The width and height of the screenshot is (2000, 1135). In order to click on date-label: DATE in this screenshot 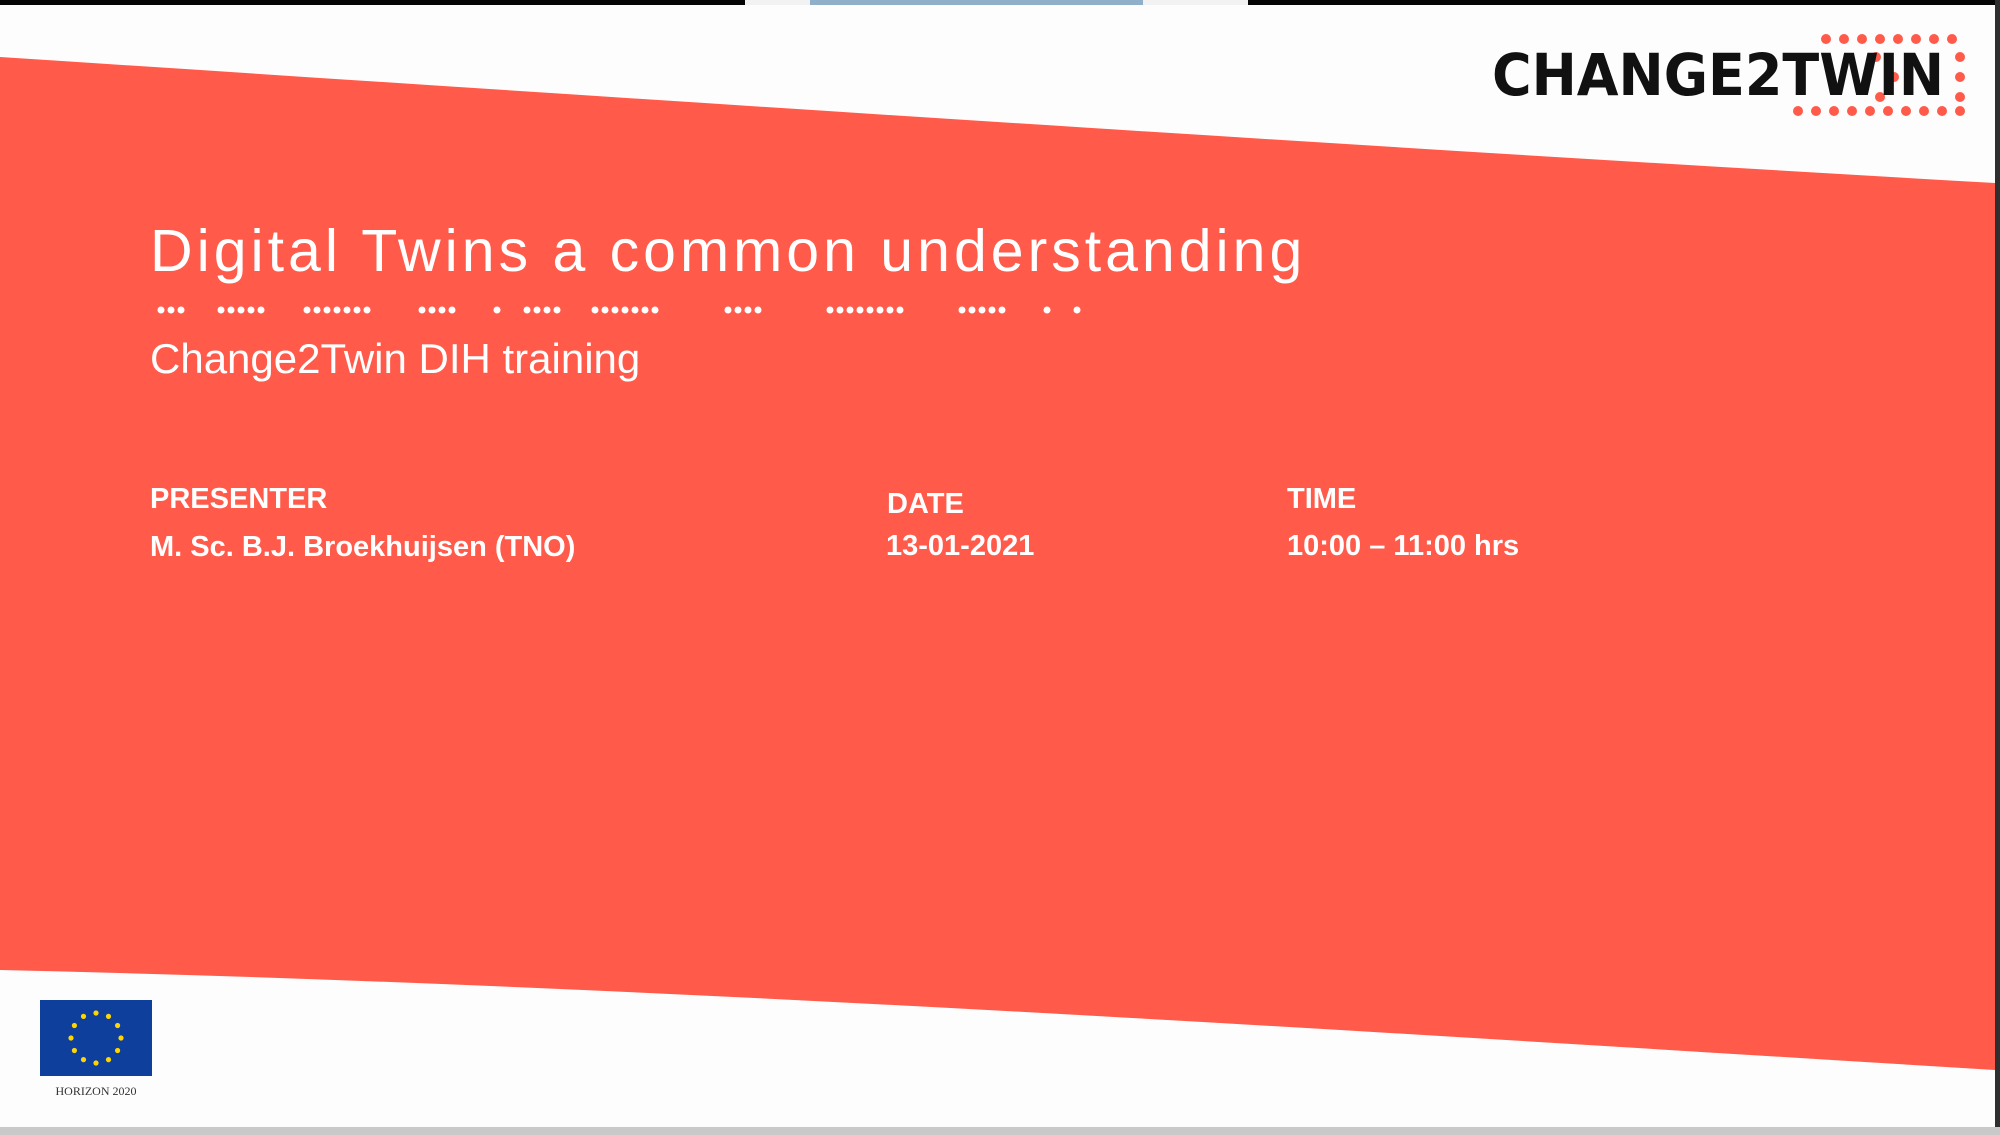, I will do `click(925, 504)`.